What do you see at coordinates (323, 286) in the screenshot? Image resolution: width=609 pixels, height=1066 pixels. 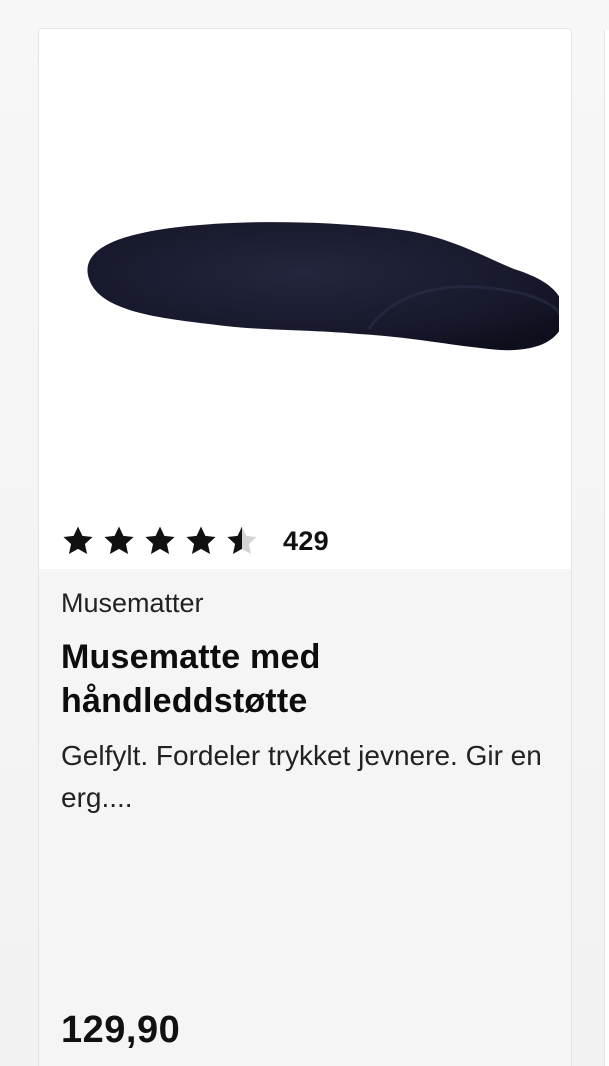 I see `product-image` at bounding box center [323, 286].